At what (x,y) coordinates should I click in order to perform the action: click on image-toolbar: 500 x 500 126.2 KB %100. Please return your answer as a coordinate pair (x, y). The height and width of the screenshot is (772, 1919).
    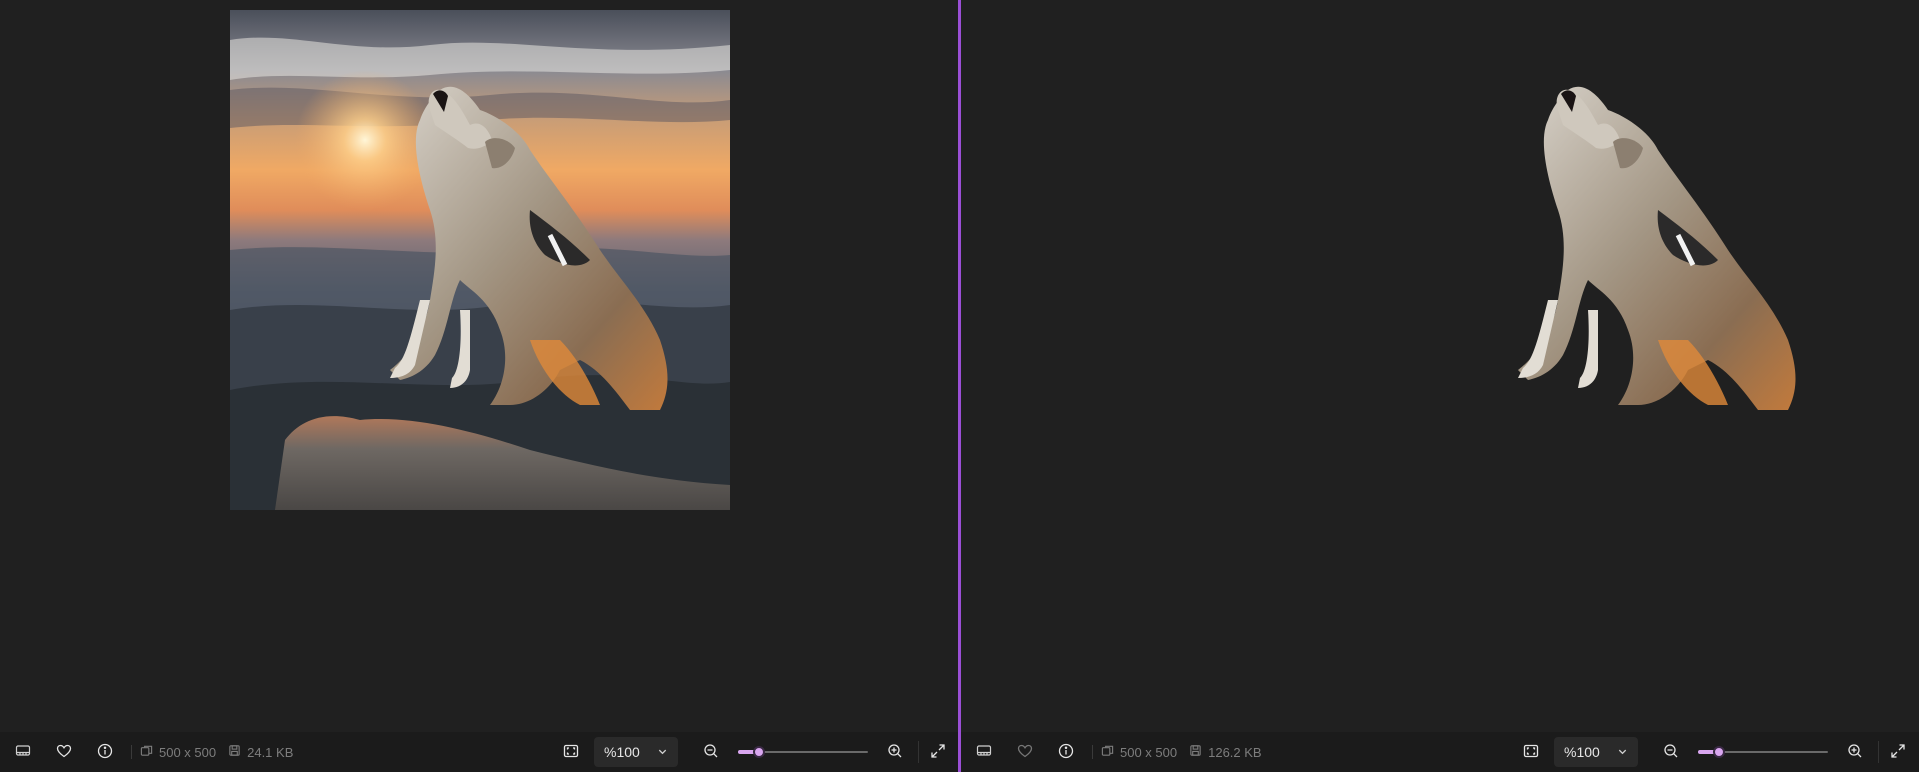
    Looking at the image, I should click on (1440, 752).